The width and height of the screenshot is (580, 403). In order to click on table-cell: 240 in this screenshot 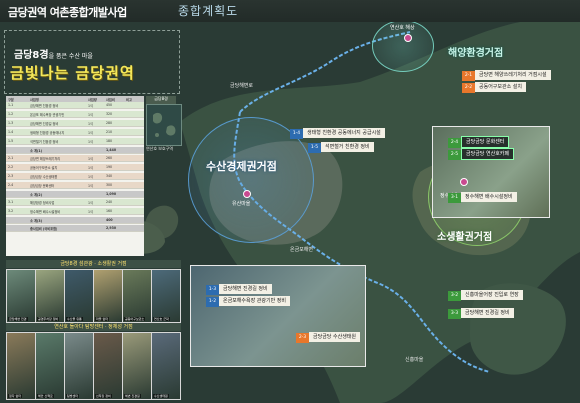, I will do `click(109, 202)`.